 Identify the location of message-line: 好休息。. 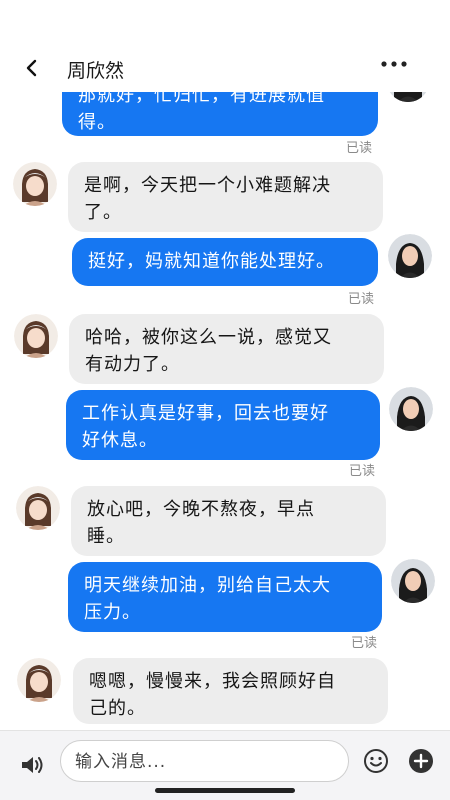
(120, 440).